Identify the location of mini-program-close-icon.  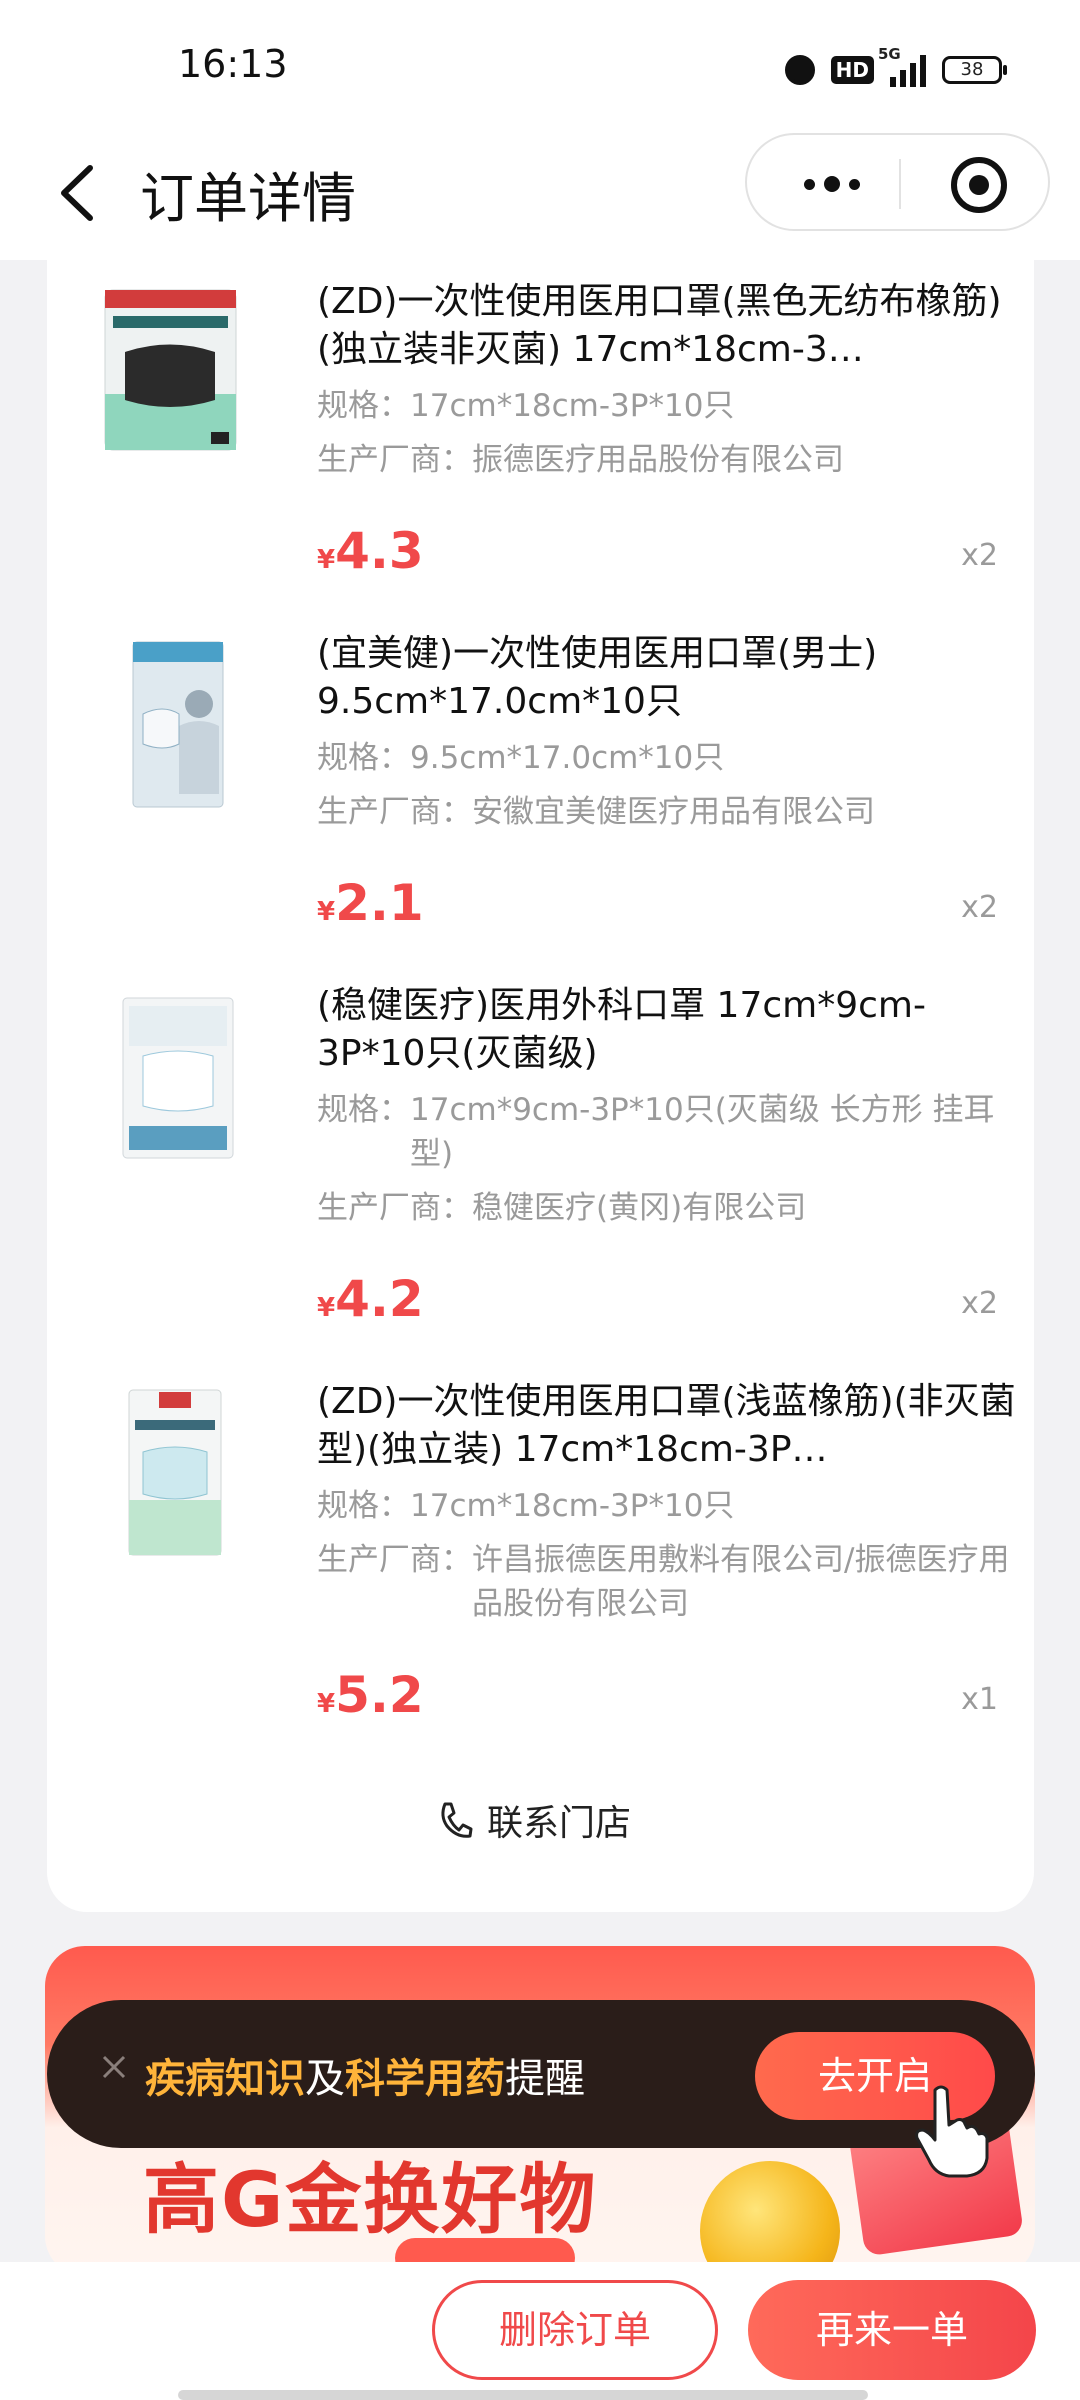
(979, 185).